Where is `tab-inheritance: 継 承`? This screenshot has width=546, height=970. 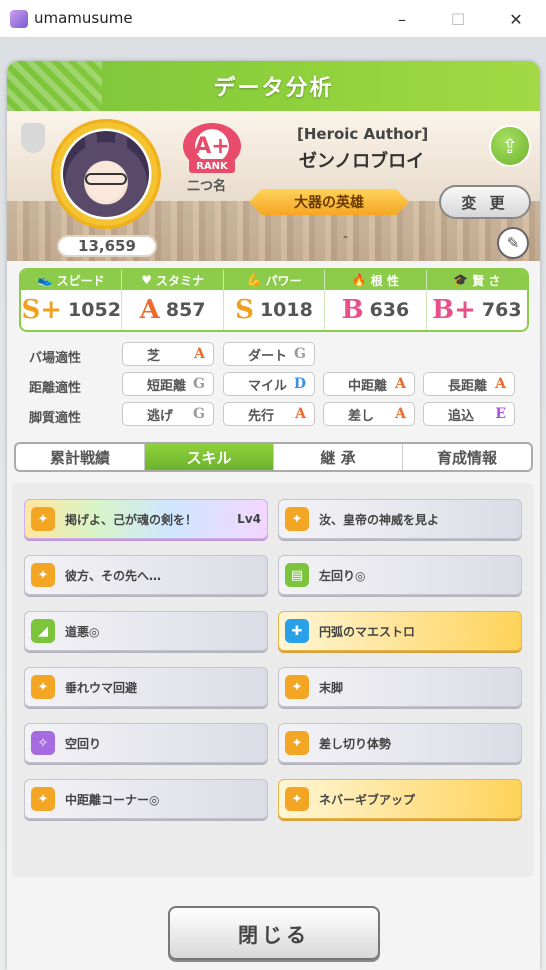 tab-inheritance: 継 承 is located at coordinates (338, 457).